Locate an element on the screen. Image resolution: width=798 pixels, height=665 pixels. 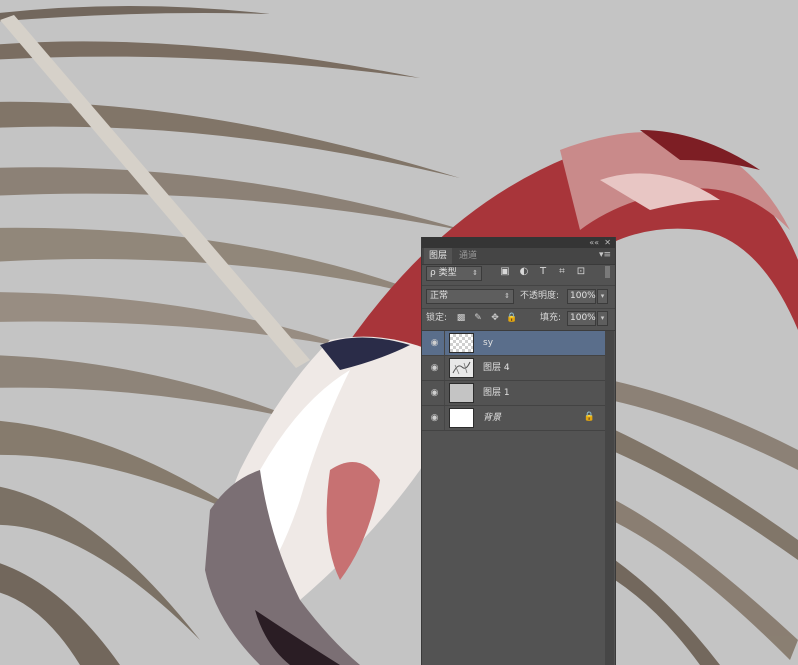
panel-menu-icon: ▾≡ is located at coordinates (605, 255).